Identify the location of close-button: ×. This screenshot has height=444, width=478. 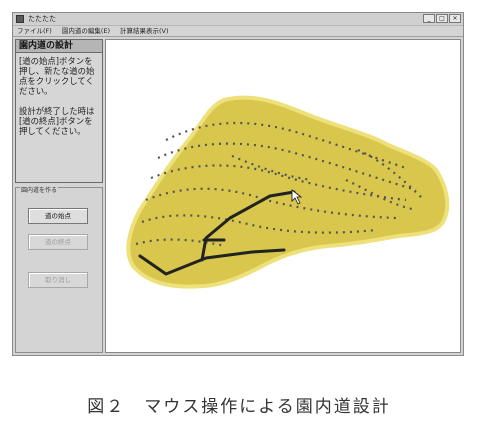
(455, 18).